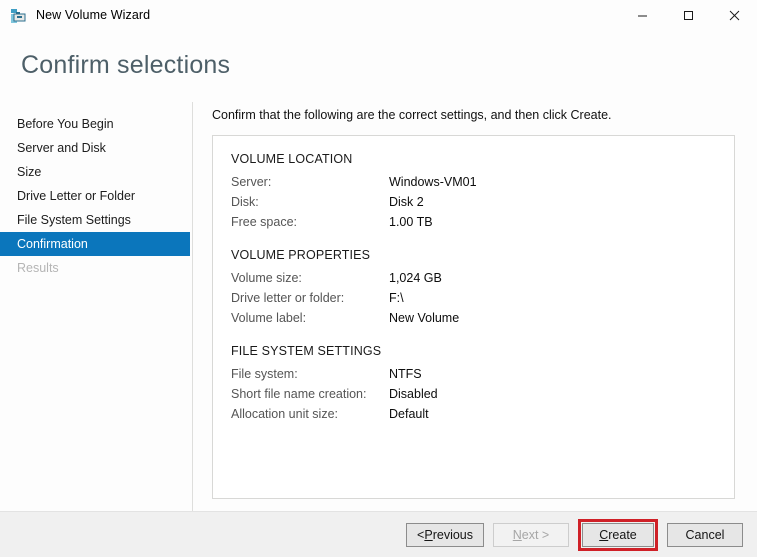  I want to click on summary-row: Volume size: 1,024 GB, so click(473, 278).